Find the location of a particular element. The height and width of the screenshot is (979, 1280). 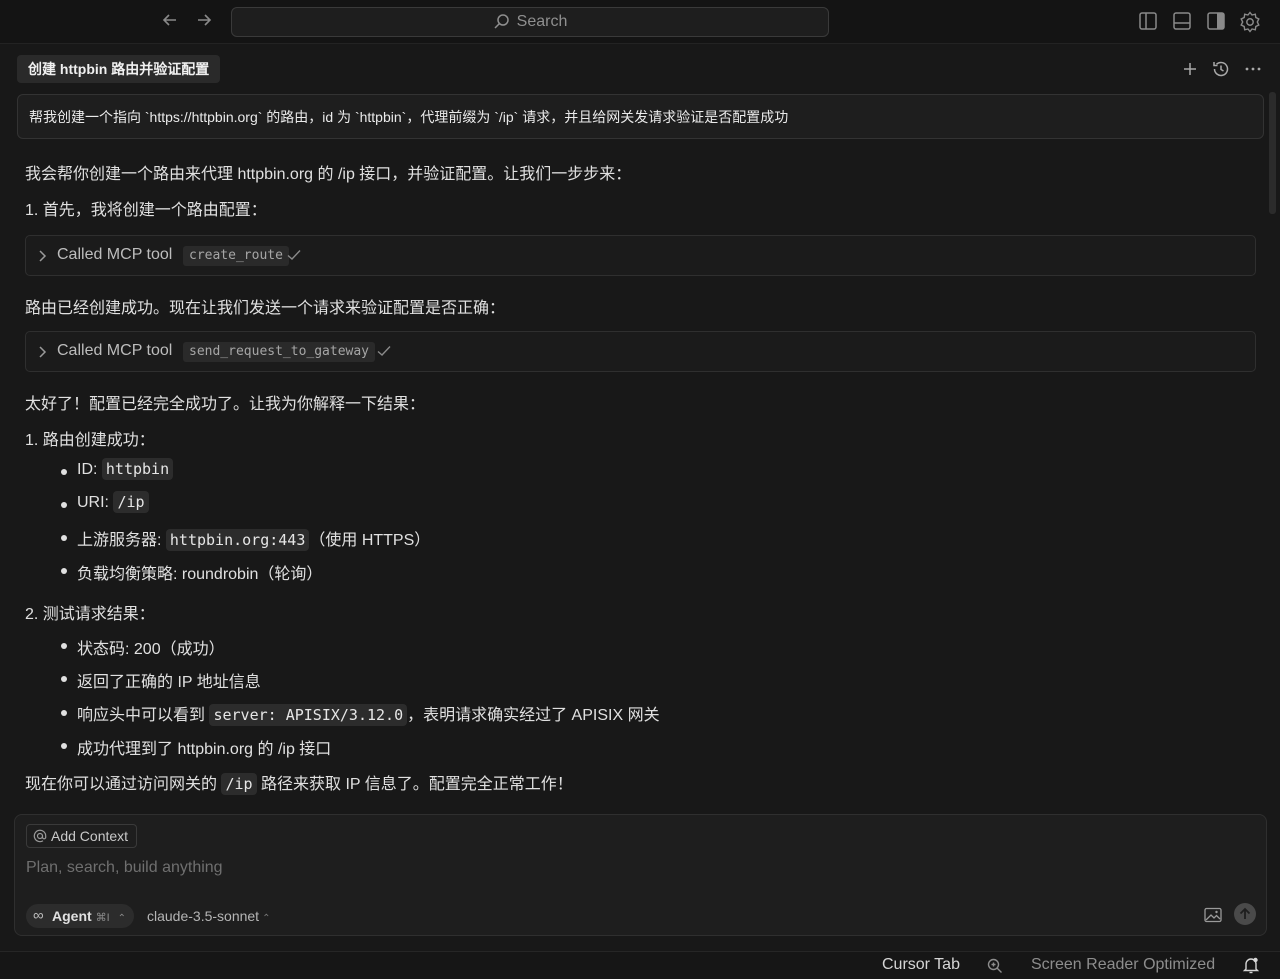

search-icon is located at coordinates (501, 21).